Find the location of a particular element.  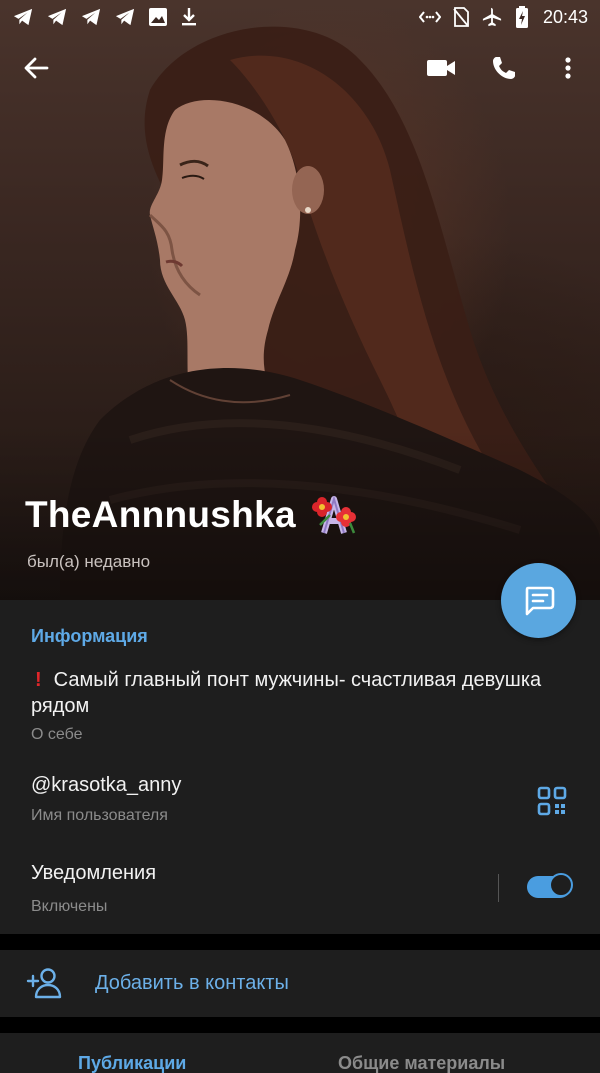

add-to-contacts-button: Добавить в контакты is located at coordinates (300, 983).